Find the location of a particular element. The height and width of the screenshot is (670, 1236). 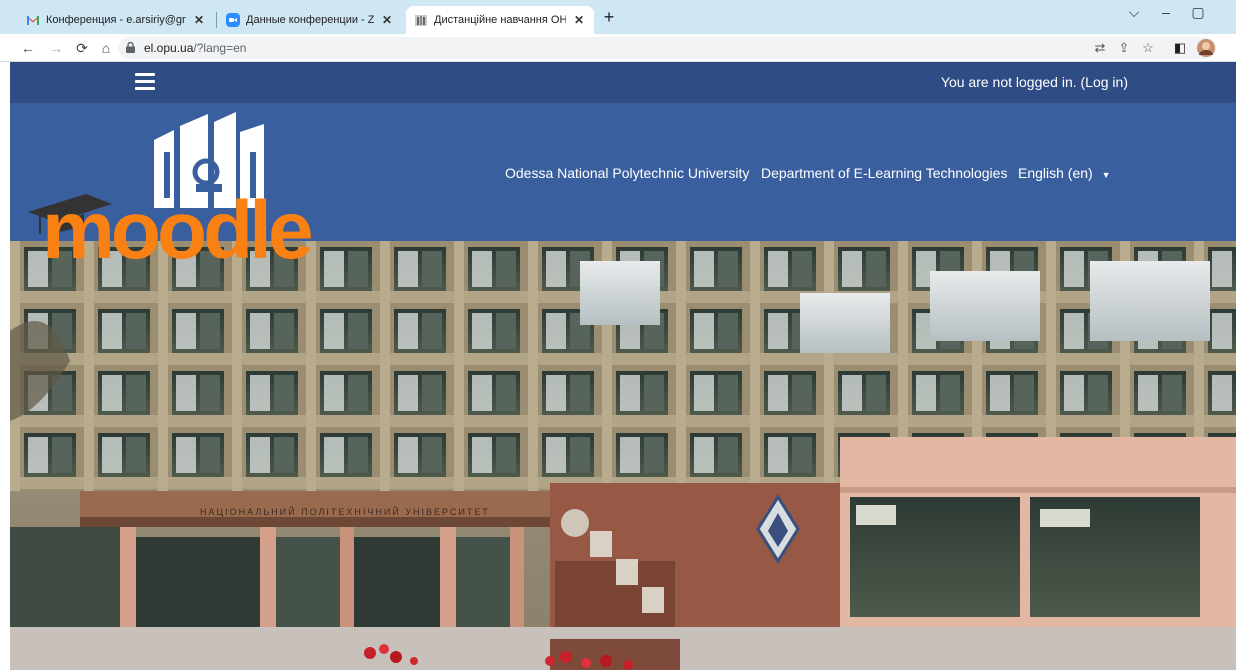

tab-search-chevron-icon: ⌵ is located at coordinates (1134, 12).